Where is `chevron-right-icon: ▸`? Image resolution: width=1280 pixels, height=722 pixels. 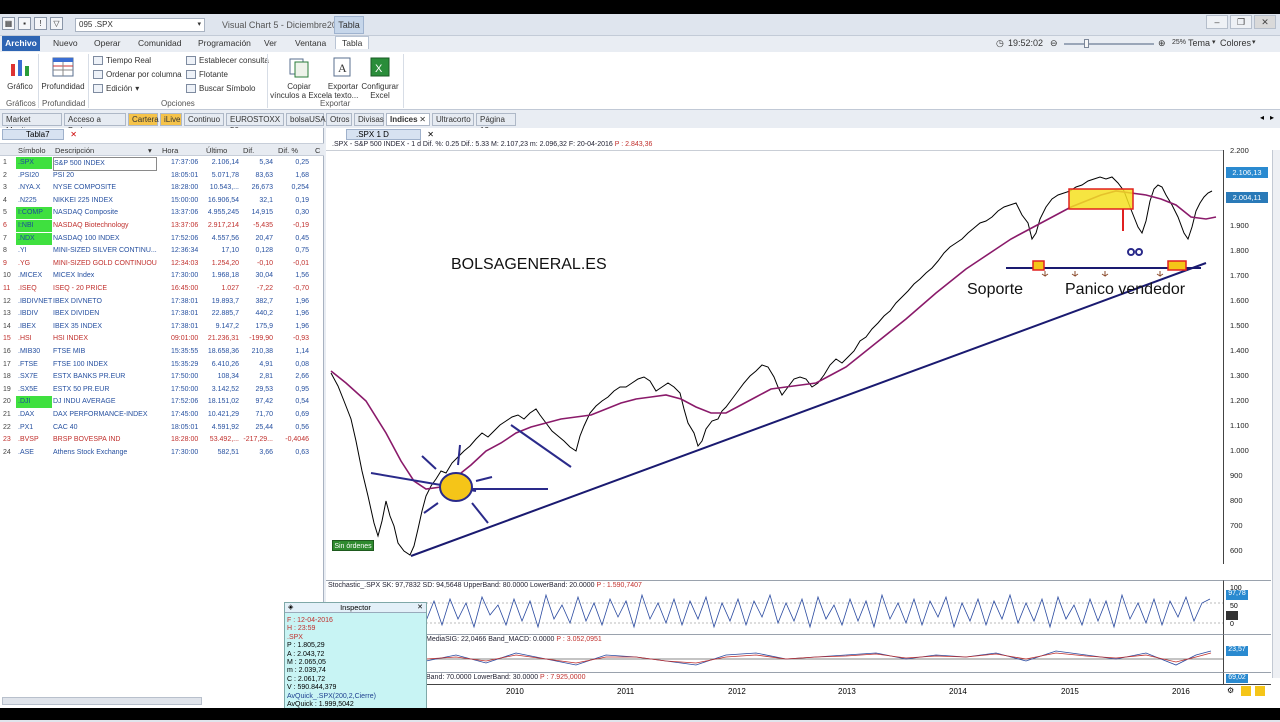
chevron-right-icon: ▸ is located at coordinates (1272, 117).